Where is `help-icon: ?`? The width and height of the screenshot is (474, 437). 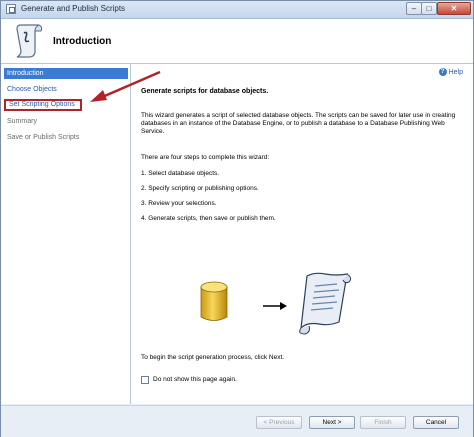
help-icon: ? is located at coordinates (442, 72).